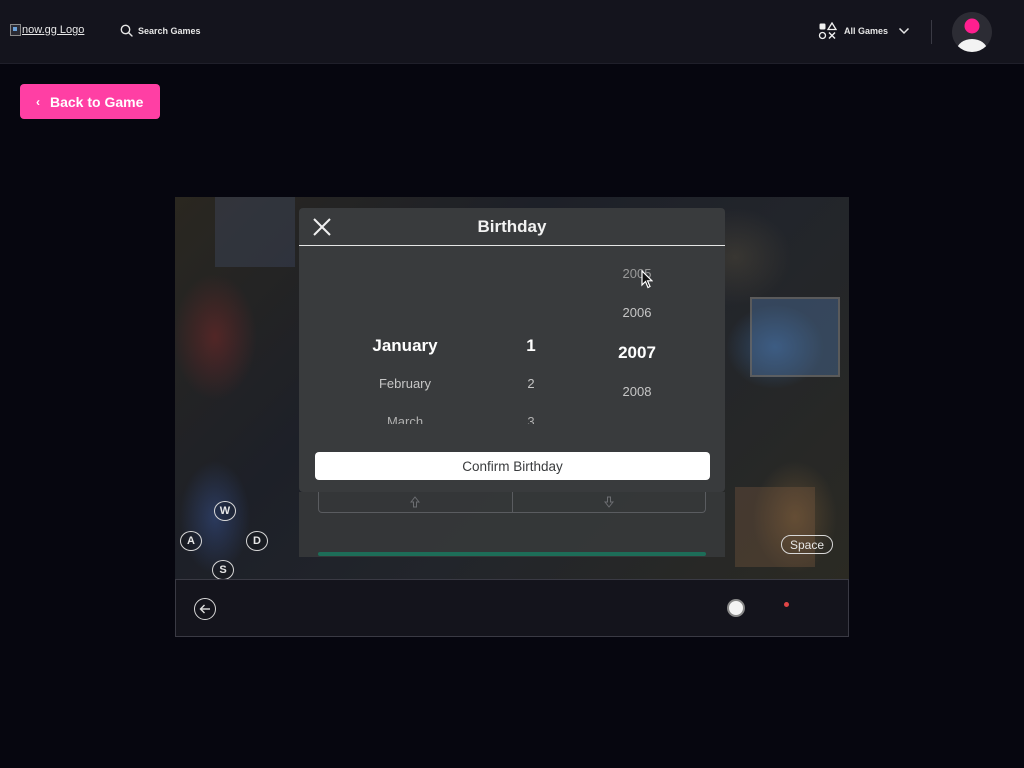  What do you see at coordinates (531, 335) in the screenshot?
I see `day-picker: 1 2 3` at bounding box center [531, 335].